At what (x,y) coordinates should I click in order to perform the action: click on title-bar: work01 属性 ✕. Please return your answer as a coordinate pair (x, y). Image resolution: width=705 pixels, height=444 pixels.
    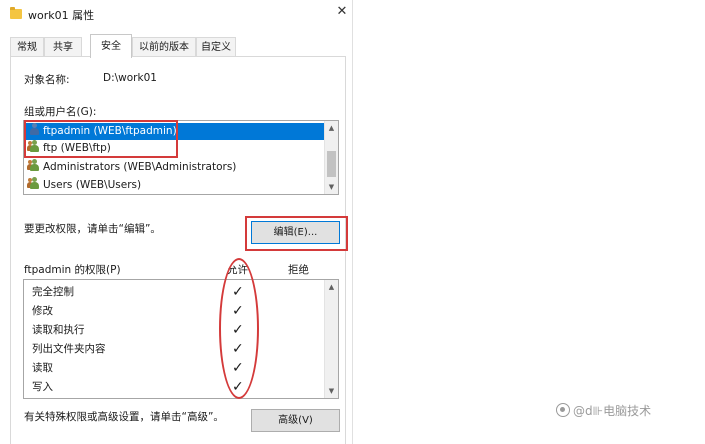
    Looking at the image, I should click on (176, 15).